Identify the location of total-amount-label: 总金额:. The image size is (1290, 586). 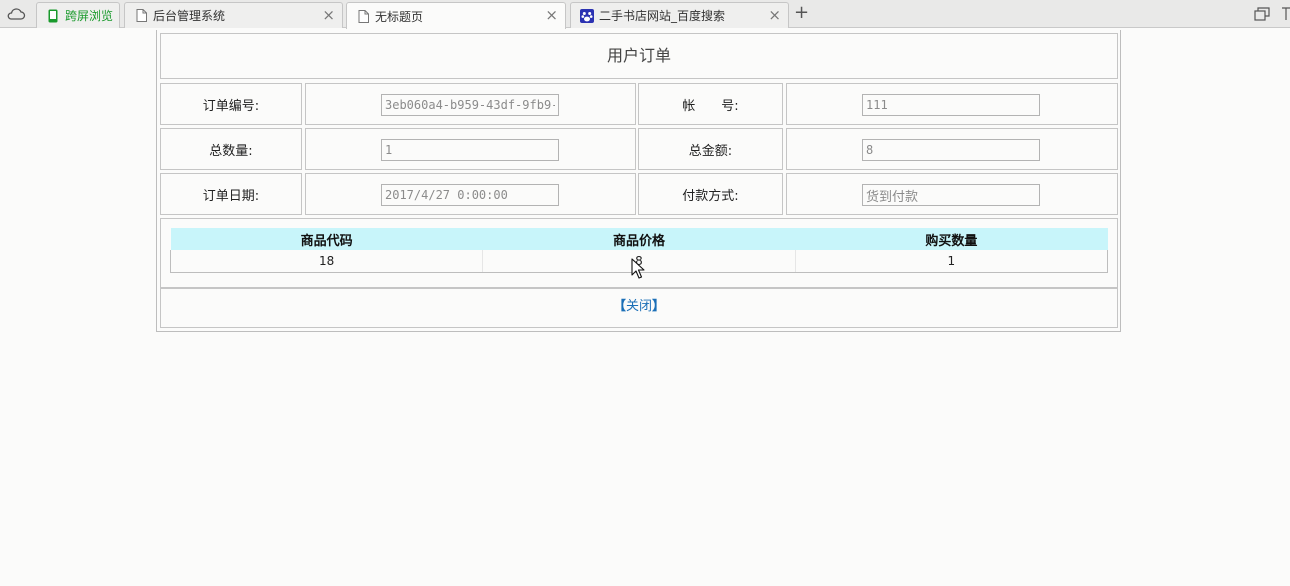
(710, 149).